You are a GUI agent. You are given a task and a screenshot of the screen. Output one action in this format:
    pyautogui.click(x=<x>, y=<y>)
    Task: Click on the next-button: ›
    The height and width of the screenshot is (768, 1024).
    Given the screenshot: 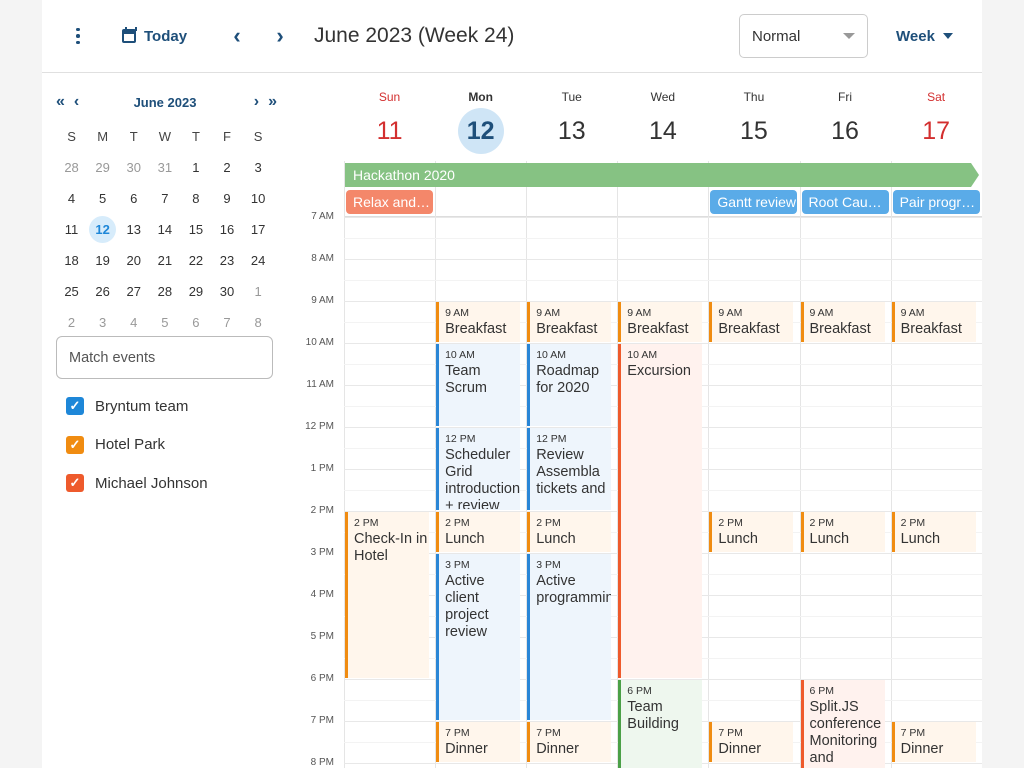 What is the action you would take?
    pyautogui.click(x=280, y=36)
    